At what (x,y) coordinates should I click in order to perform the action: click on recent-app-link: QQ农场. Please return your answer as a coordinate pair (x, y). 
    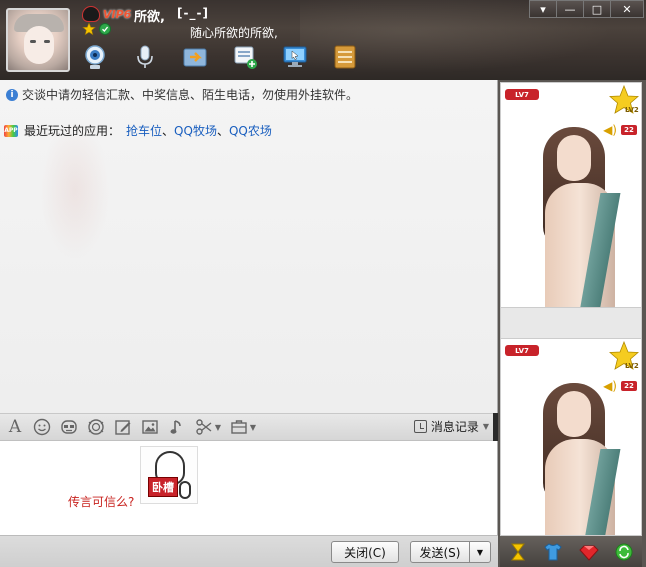
    Looking at the image, I should click on (250, 131).